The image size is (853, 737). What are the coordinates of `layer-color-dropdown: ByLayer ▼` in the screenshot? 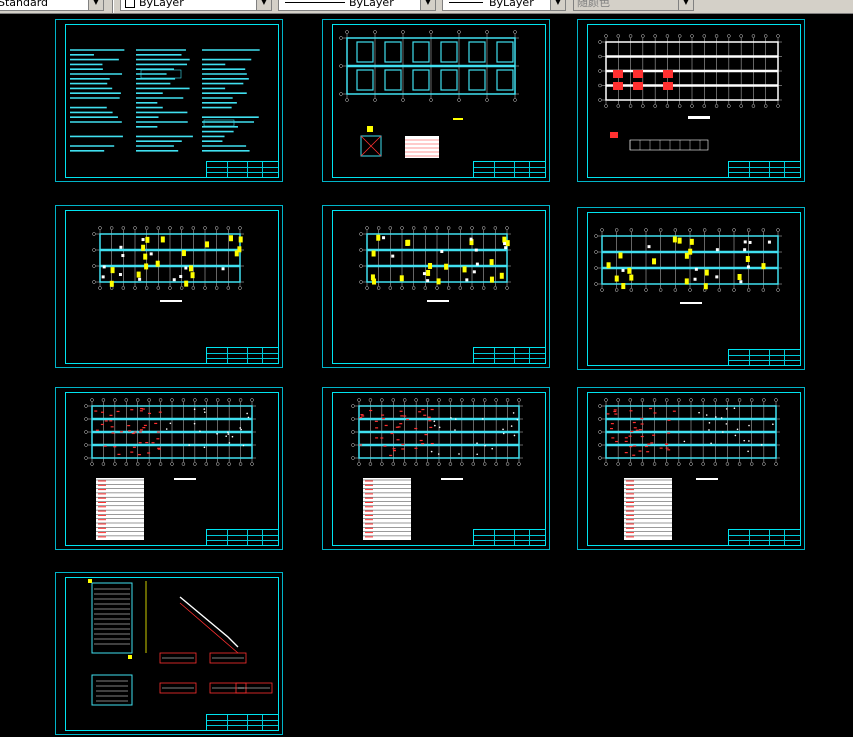 It's located at (196, 5).